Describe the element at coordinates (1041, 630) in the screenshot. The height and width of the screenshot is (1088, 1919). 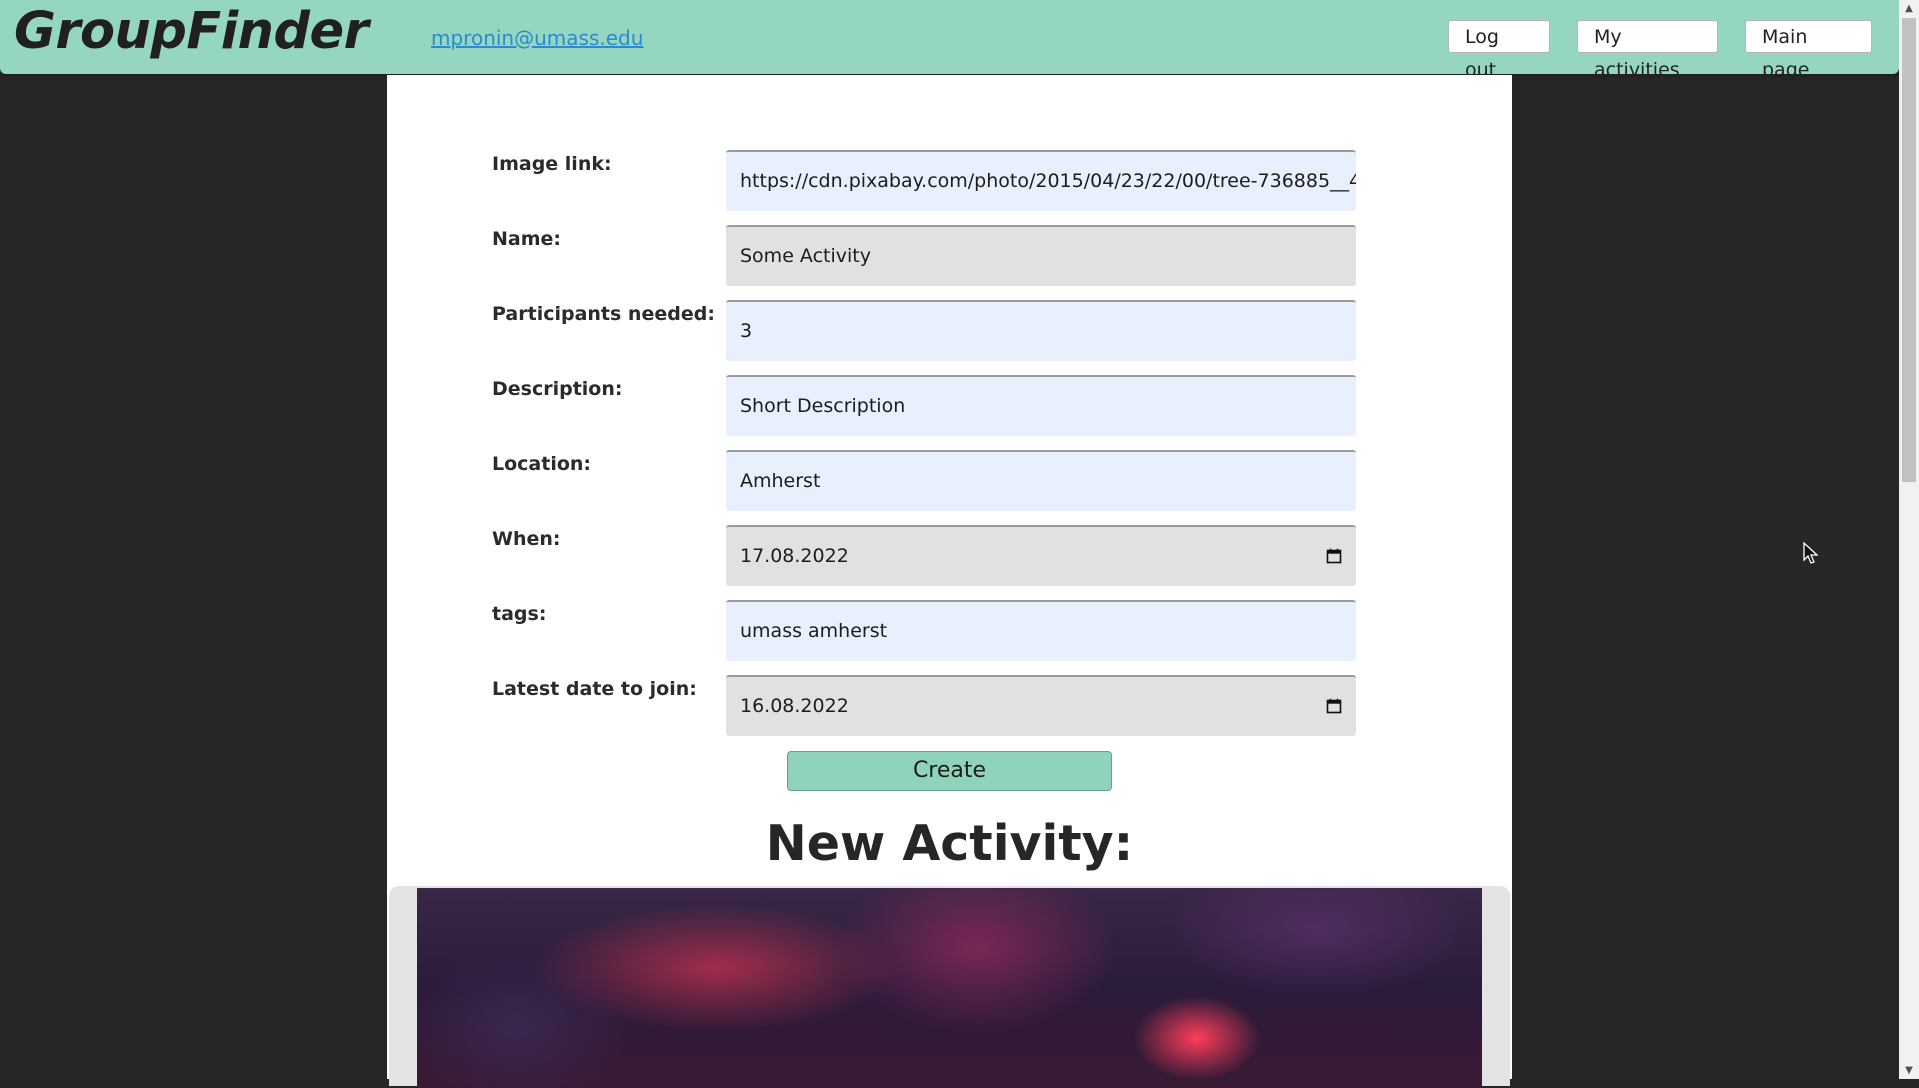
I see `tags-input: umass amherst` at that location.